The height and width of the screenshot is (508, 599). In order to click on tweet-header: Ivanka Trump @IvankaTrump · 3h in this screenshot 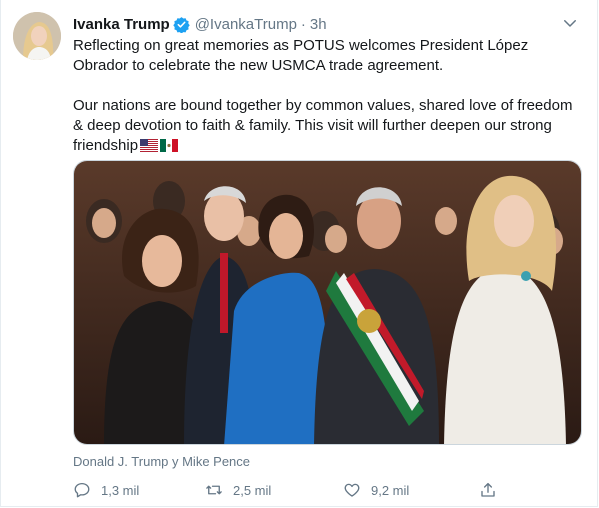, I will do `click(200, 24)`.